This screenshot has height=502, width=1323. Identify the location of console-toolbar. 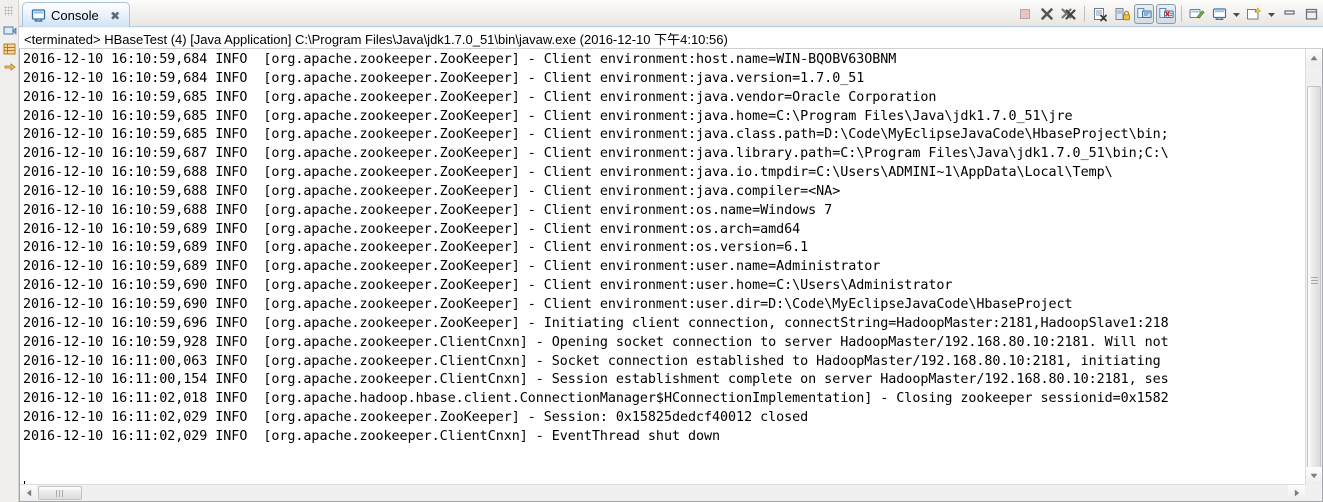
(1168, 14).